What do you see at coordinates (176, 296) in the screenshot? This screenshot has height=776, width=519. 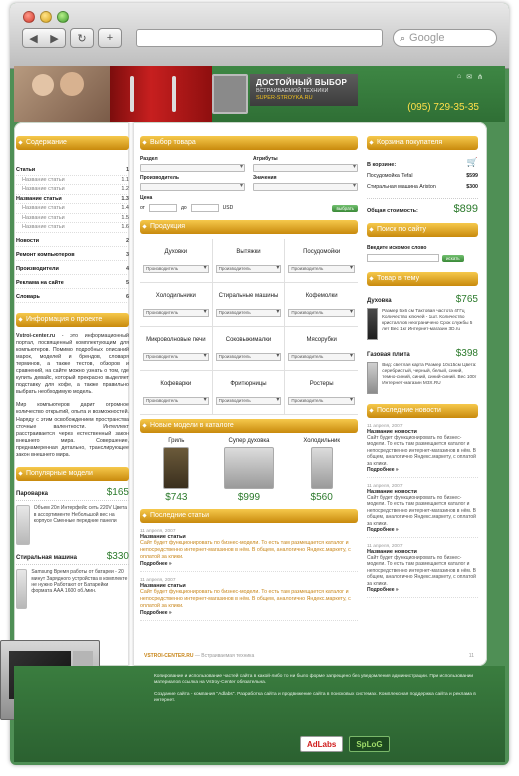 I see `product-category-name: Холодильники` at bounding box center [176, 296].